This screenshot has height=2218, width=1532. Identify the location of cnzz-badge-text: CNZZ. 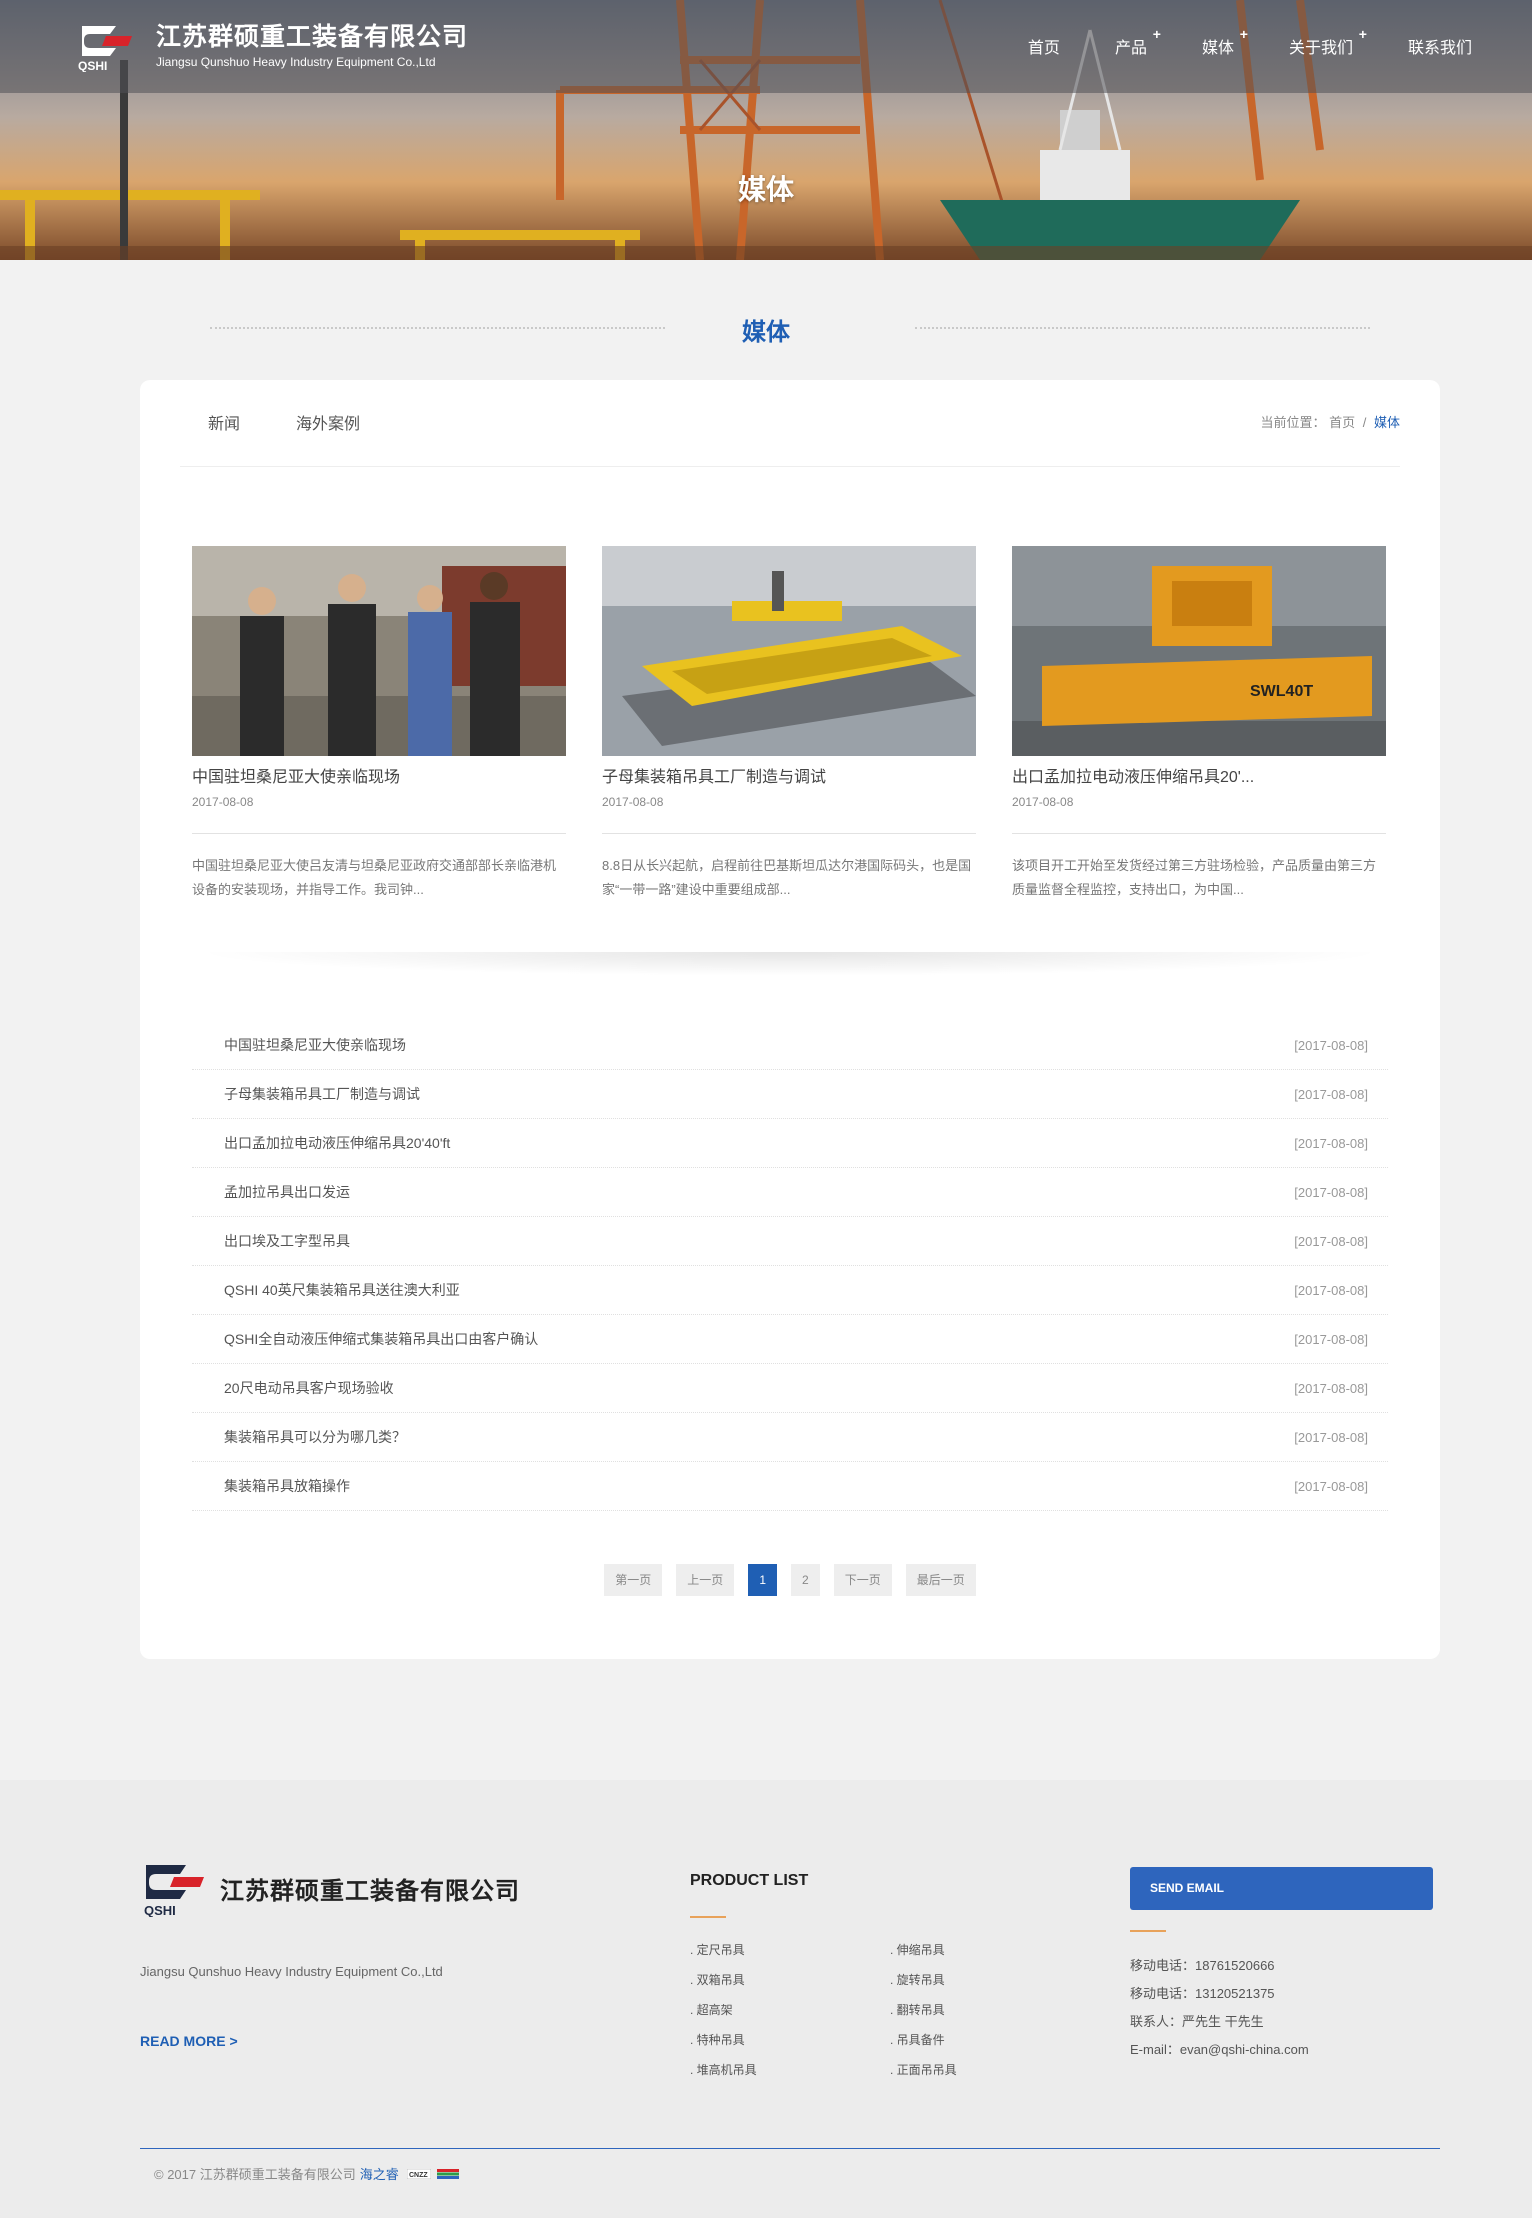
(418, 2175).